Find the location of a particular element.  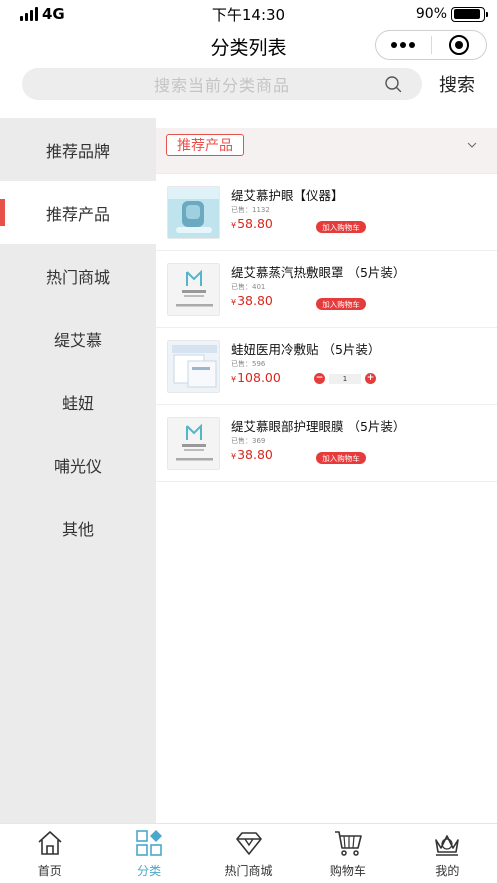

page-title: 分类列表 is located at coordinates (248, 47).